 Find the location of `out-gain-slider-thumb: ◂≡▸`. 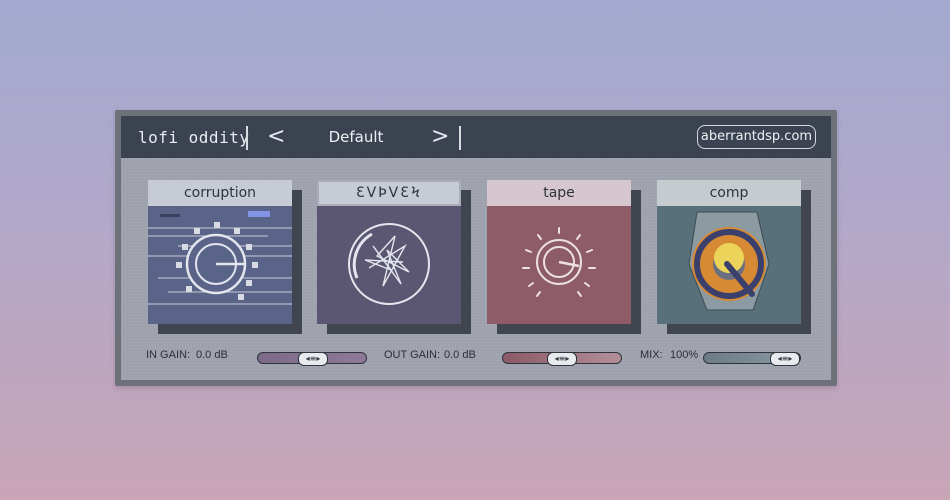

out-gain-slider-thumb: ◂≡▸ is located at coordinates (562, 359).